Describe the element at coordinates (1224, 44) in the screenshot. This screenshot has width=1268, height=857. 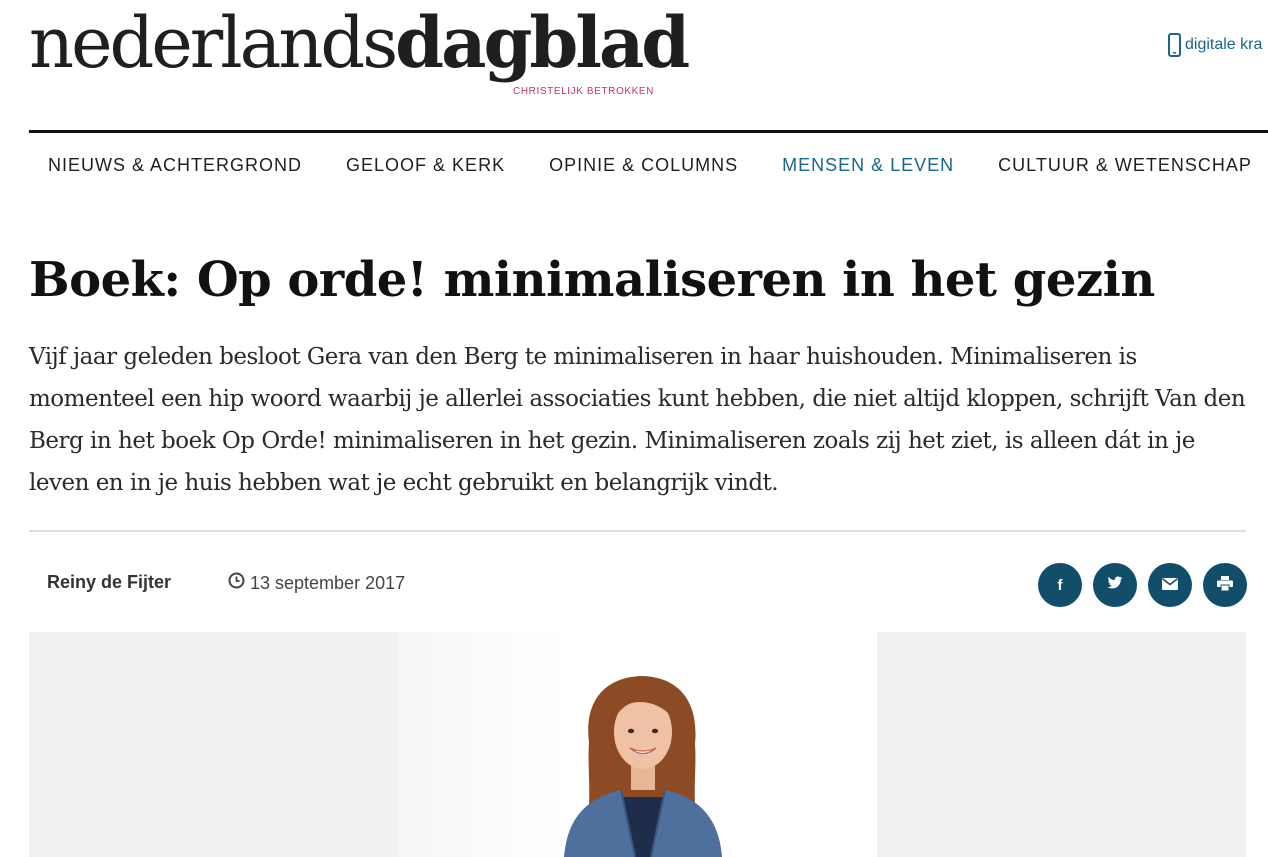
I see `digital-edition-label: digitale kra` at that location.